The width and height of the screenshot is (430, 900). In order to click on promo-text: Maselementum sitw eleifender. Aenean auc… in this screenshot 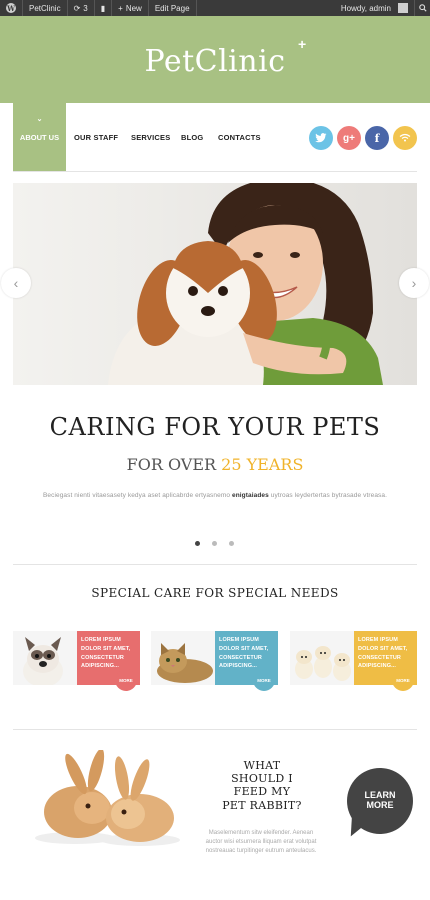, I will do `click(261, 842)`.